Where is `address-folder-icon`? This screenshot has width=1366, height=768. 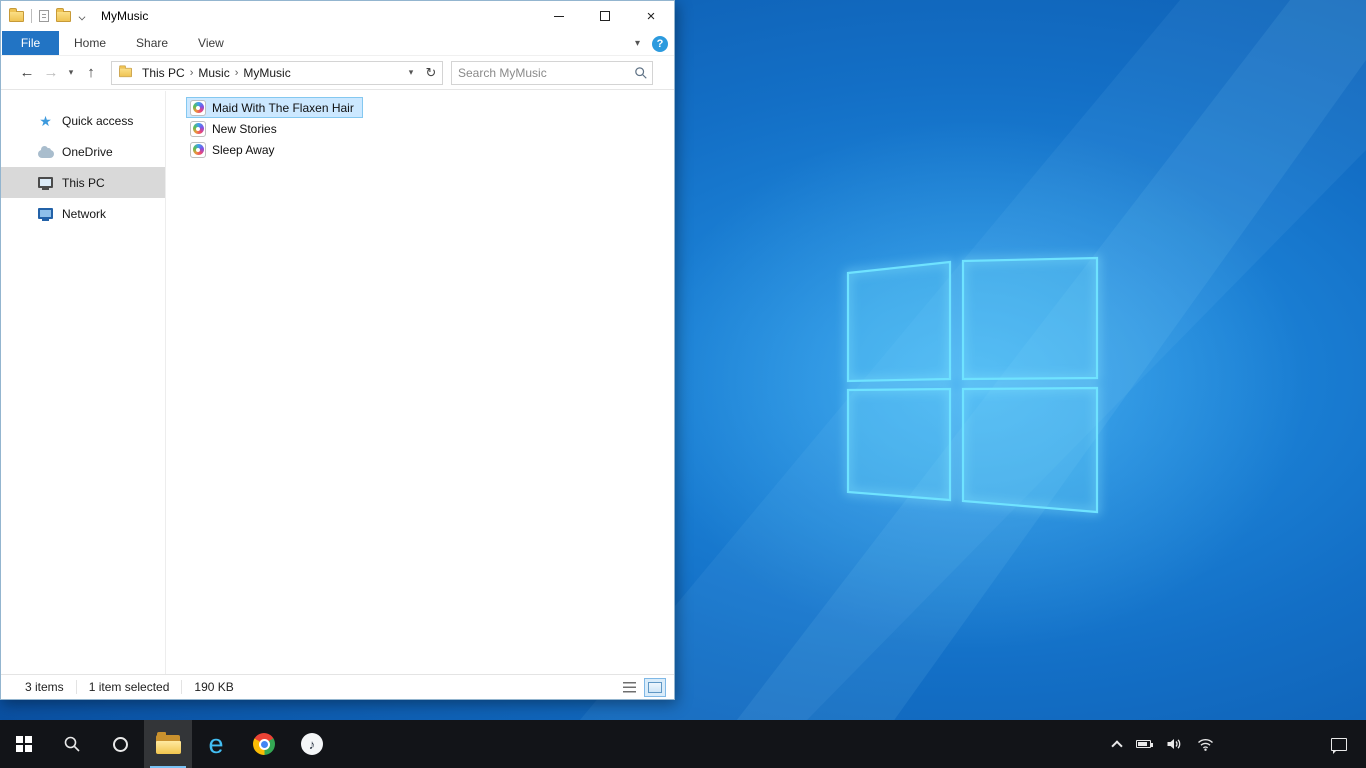 address-folder-icon is located at coordinates (125, 71).